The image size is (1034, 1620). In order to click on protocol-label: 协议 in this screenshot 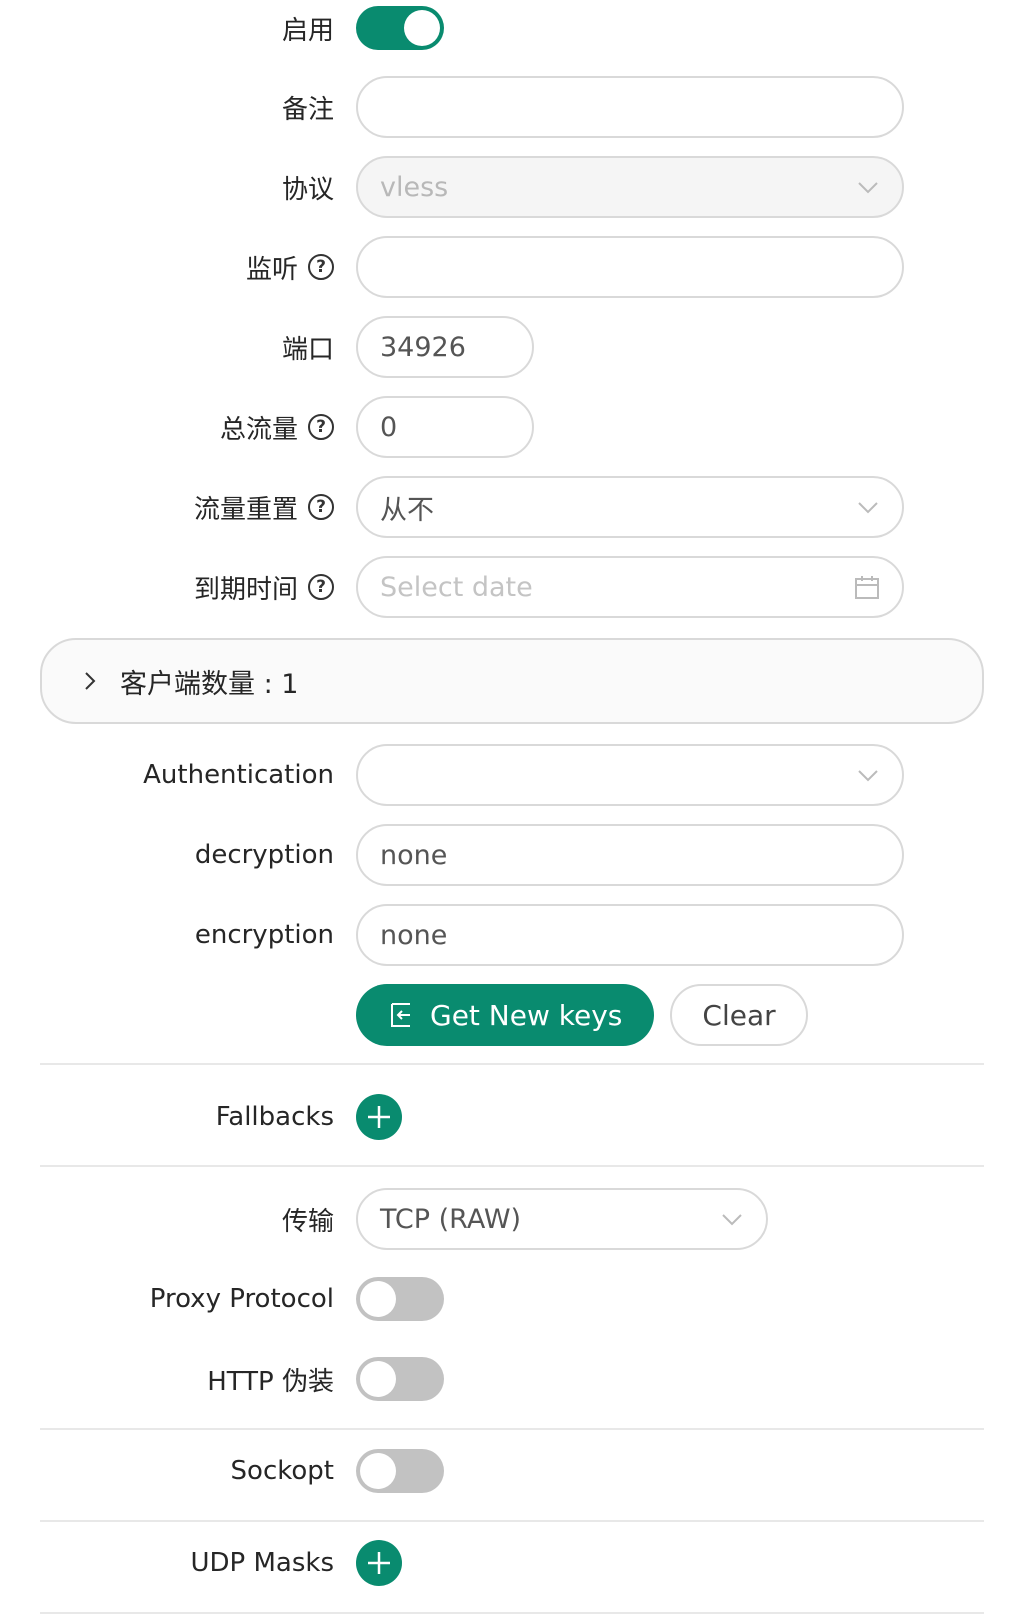, I will do `click(307, 189)`.